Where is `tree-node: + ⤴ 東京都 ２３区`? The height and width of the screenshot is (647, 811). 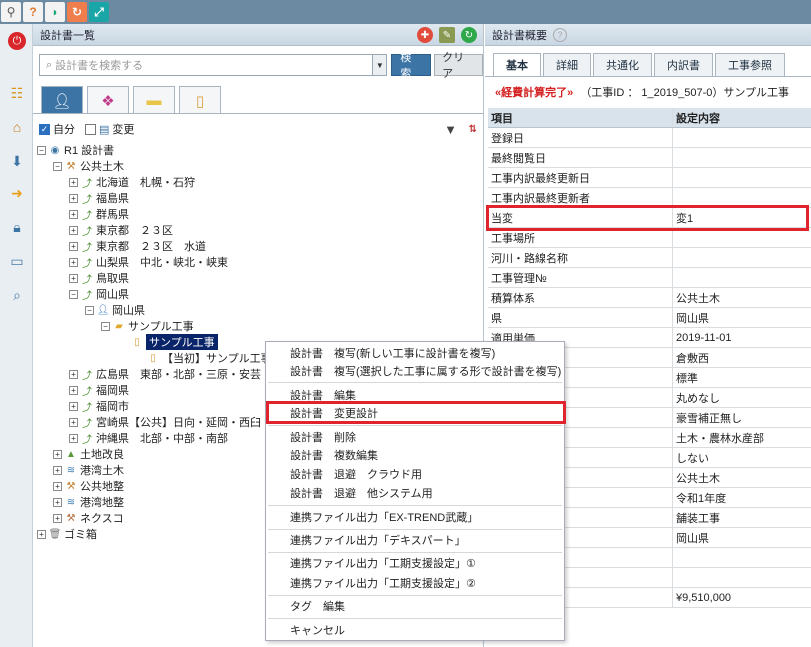
tree-node: + ⤴ 東京都 ２３区 is located at coordinates (121, 230).